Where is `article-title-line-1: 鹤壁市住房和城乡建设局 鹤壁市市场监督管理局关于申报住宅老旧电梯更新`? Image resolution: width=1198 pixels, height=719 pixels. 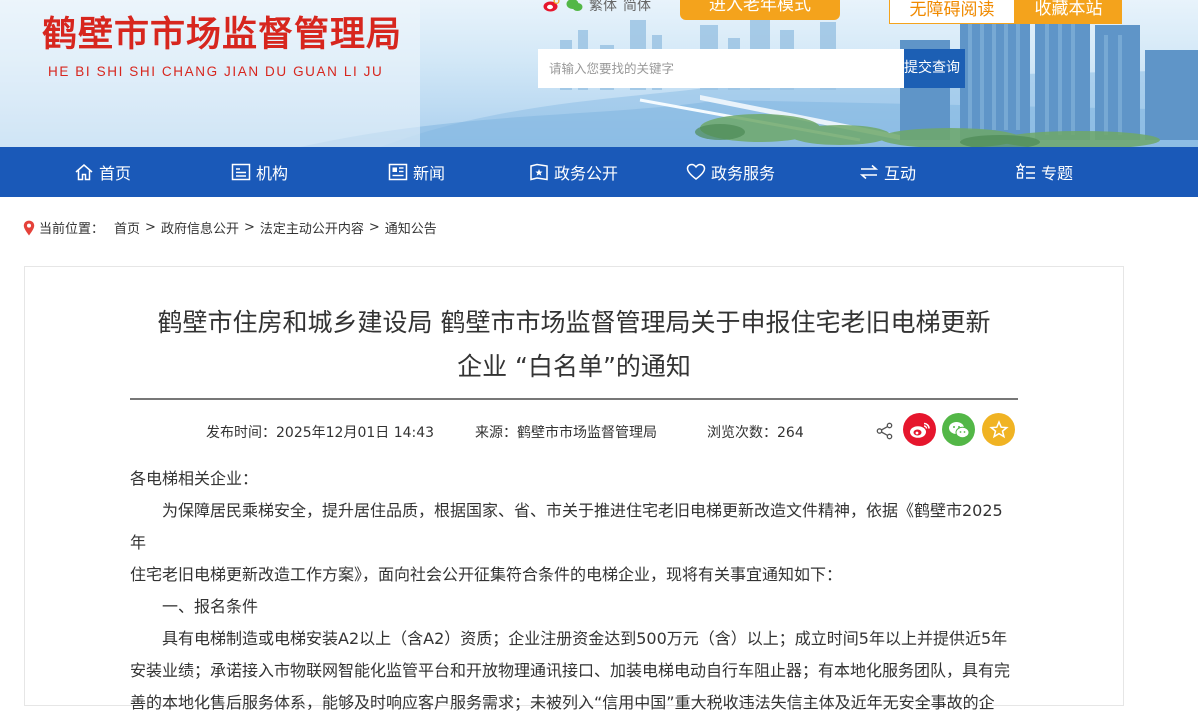 article-title-line-1: 鹤壁市住房和城乡建设局 鹤壁市市场监督管理局关于申报住宅老旧电梯更新 is located at coordinates (574, 322).